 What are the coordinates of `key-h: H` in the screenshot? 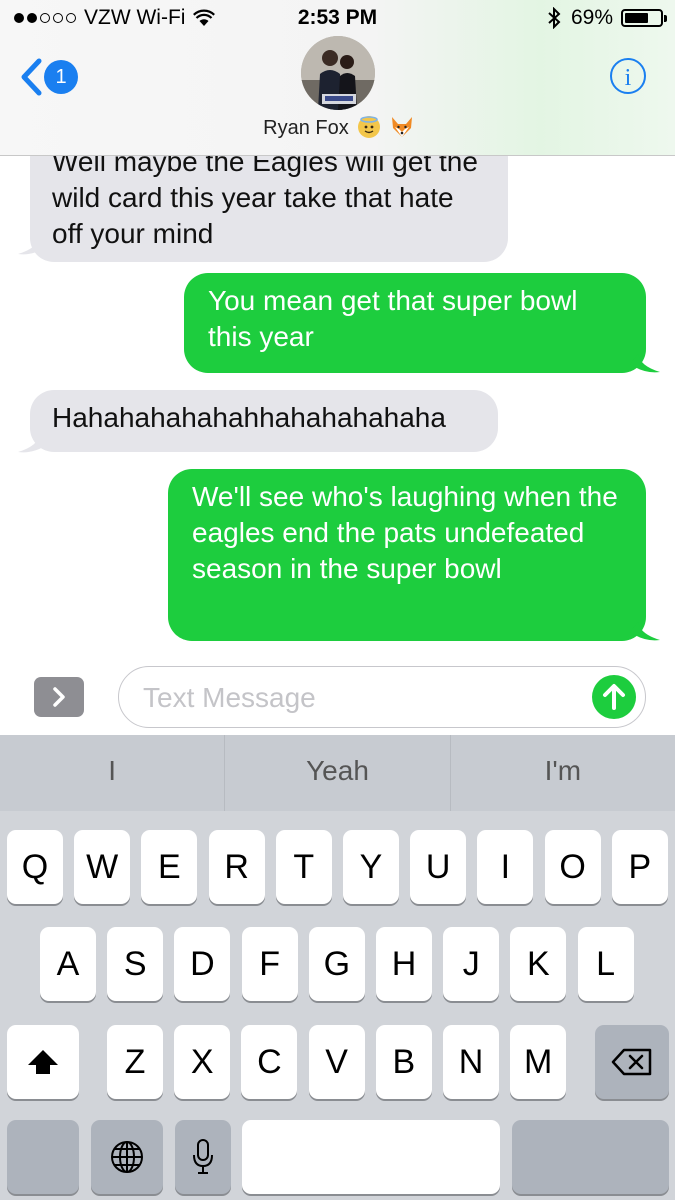 It's located at (404, 964).